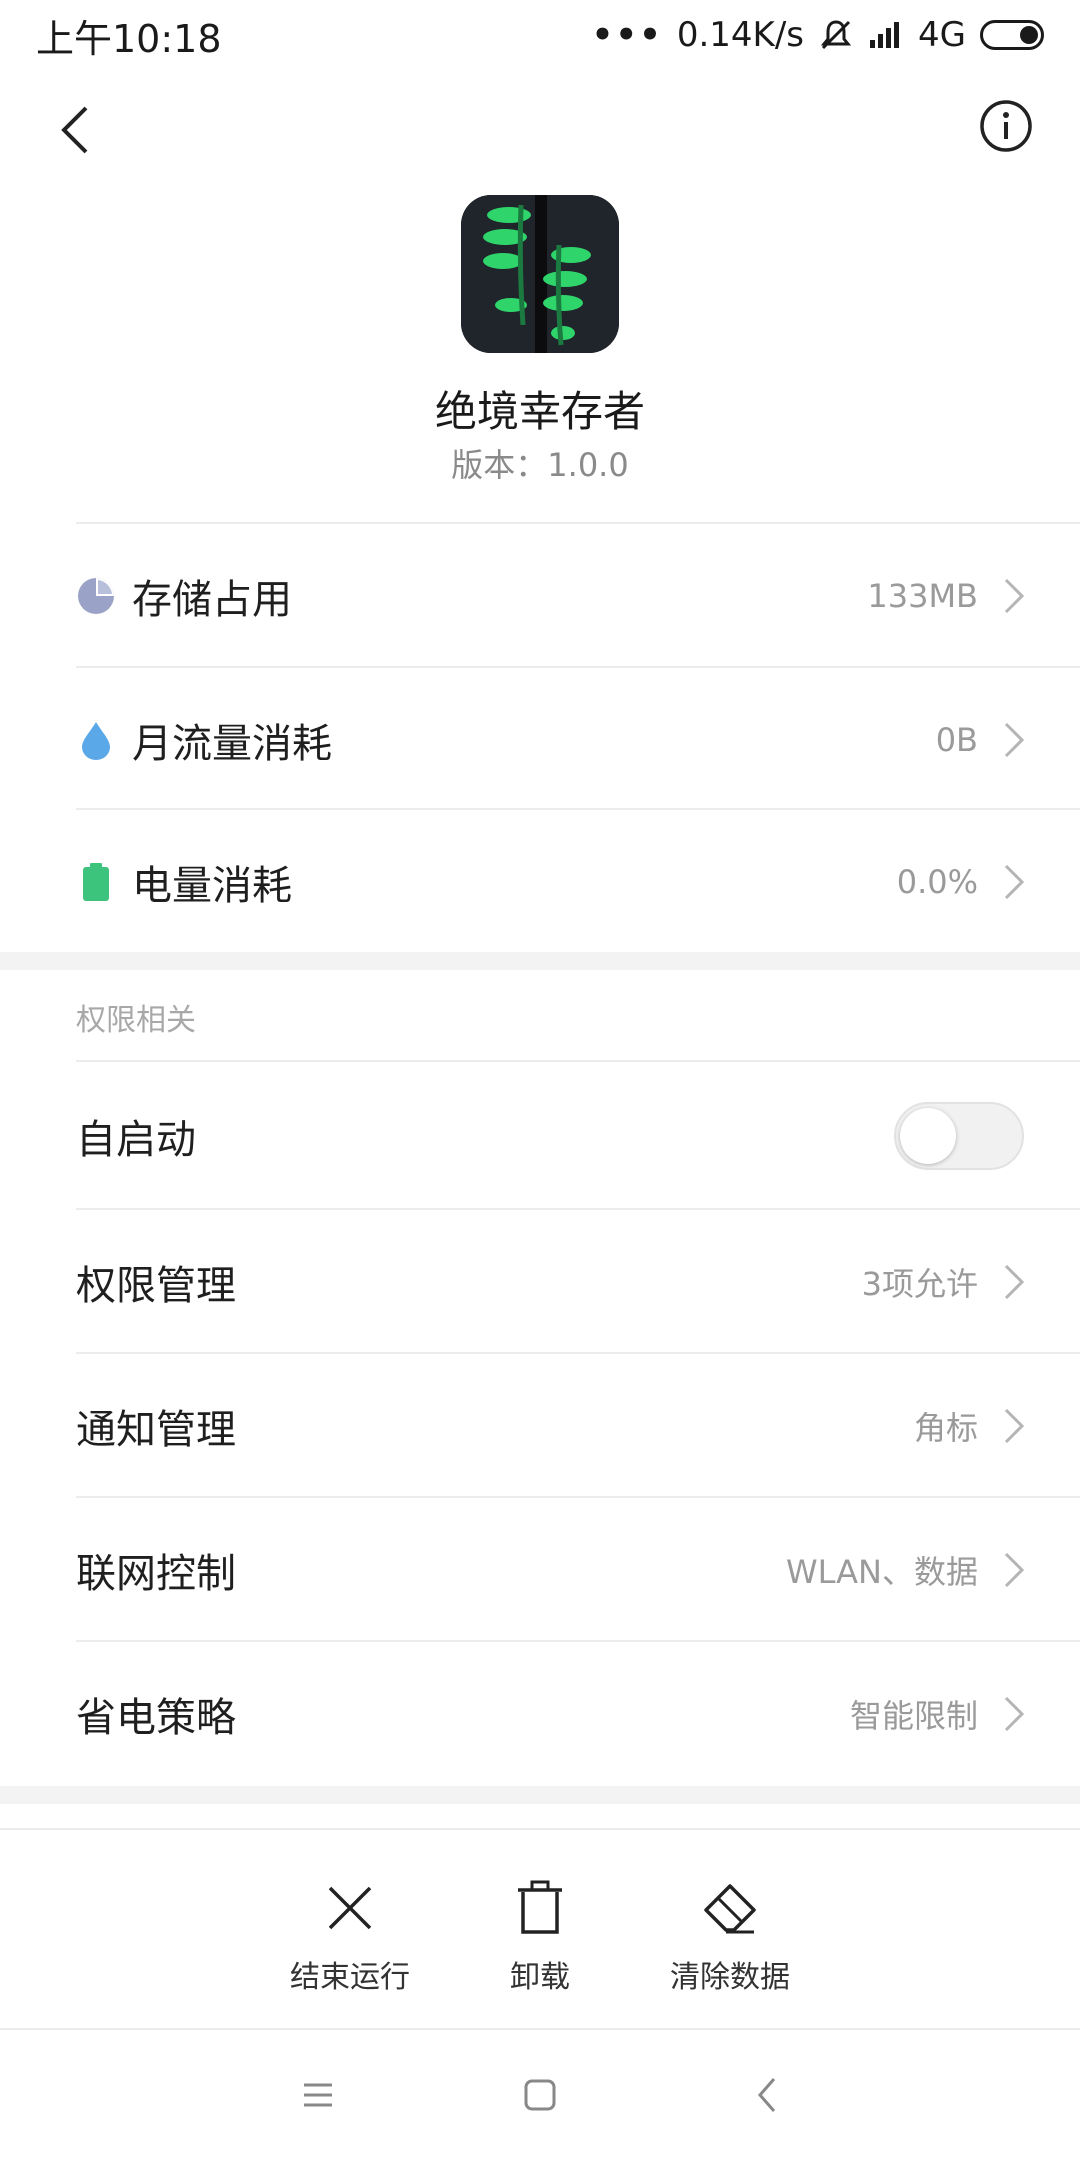 The height and width of the screenshot is (2160, 1080). I want to click on row-value: 智能限制, so click(913, 1716).